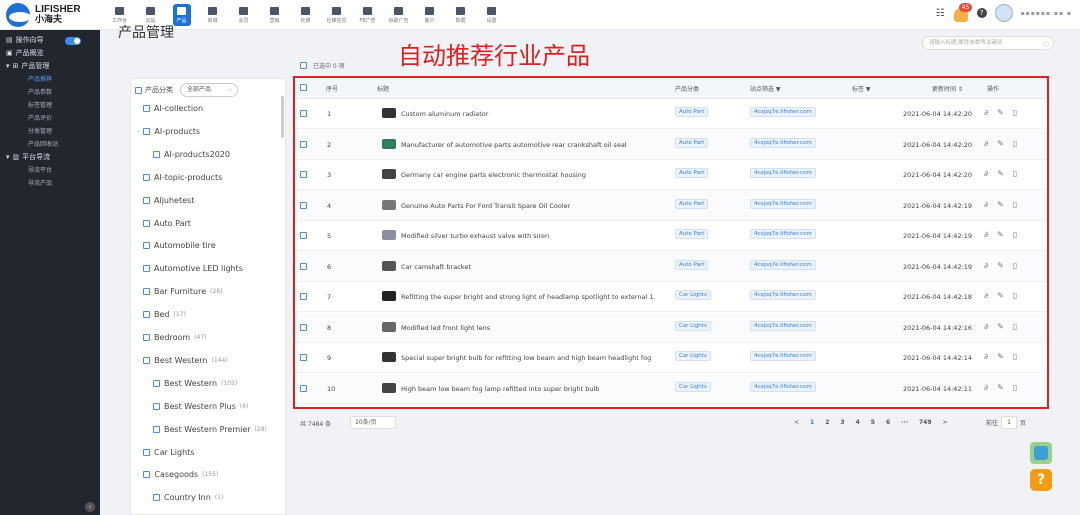  I want to click on tree-item: AI-collection, so click(173, 108).